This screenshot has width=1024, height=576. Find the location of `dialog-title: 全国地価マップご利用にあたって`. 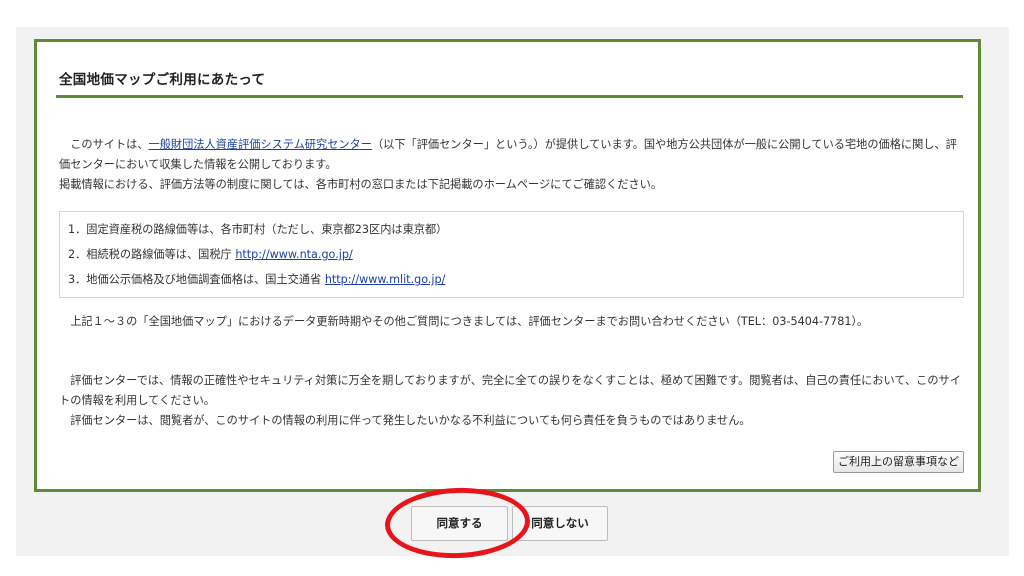

dialog-title: 全国地価マップご利用にあたって is located at coordinates (162, 80).